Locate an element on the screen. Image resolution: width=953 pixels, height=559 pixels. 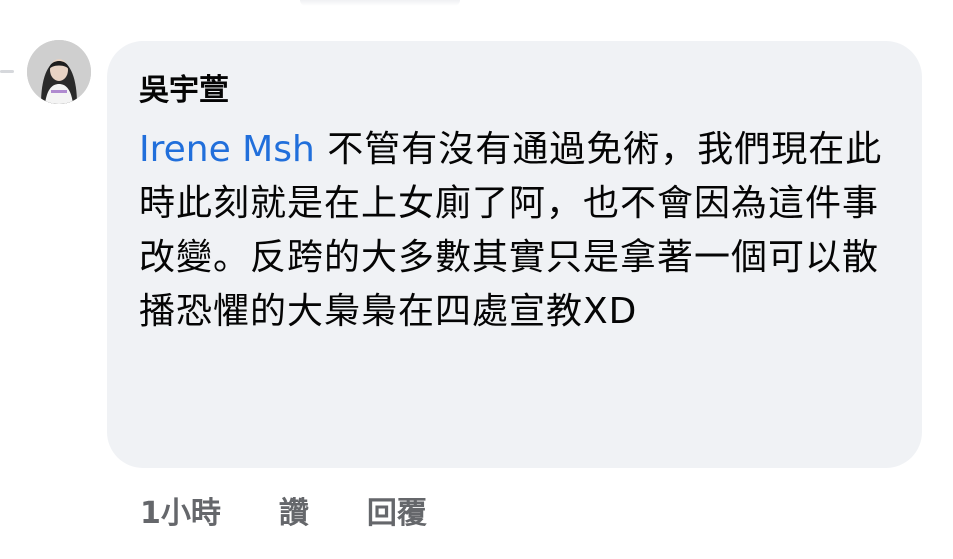
avatar is located at coordinates (59, 72).